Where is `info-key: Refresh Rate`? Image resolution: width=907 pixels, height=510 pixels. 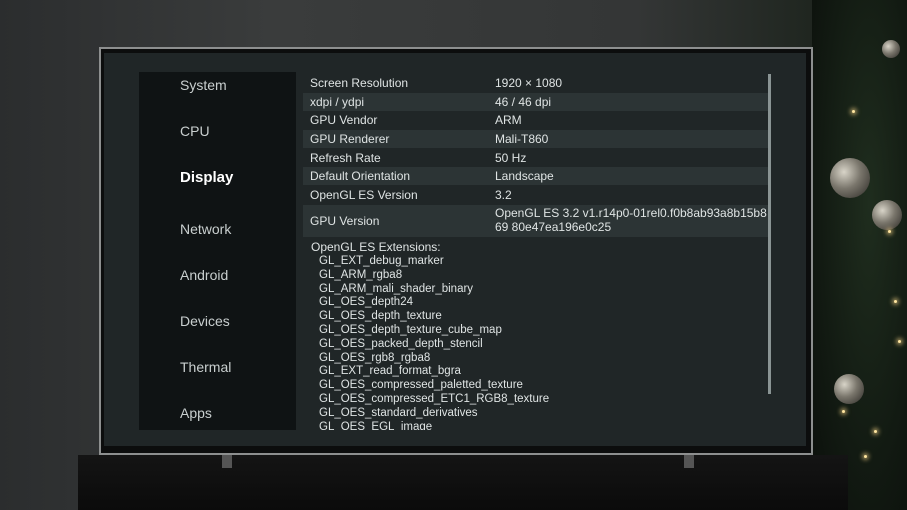
info-key: Refresh Rate is located at coordinates (345, 158).